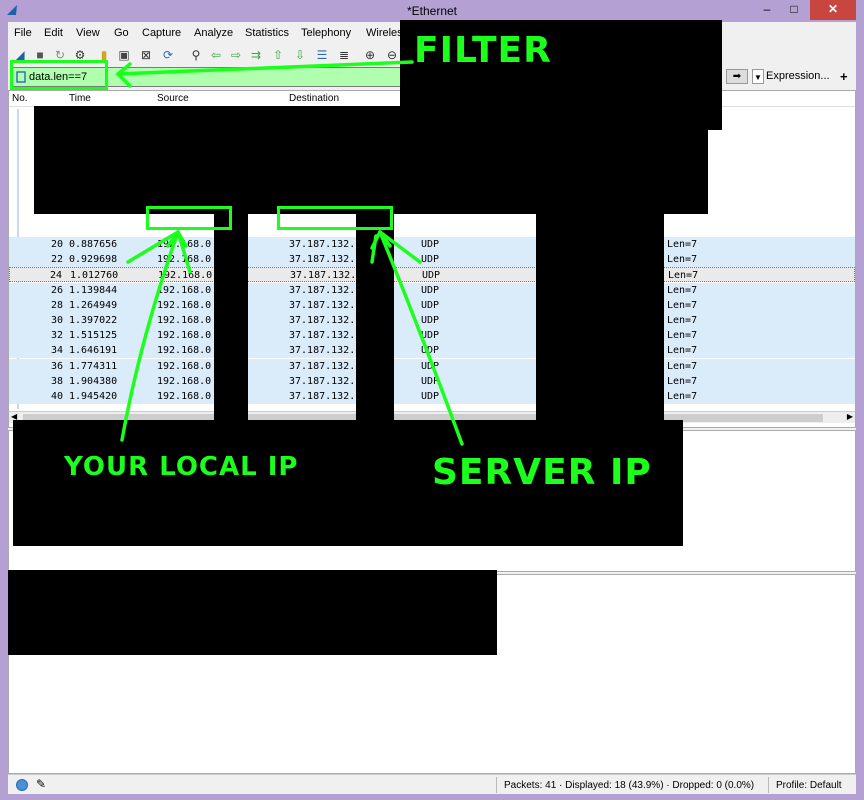  Describe the element at coordinates (189, 218) in the screenshot. I see `local-ip-highlight-box` at that location.